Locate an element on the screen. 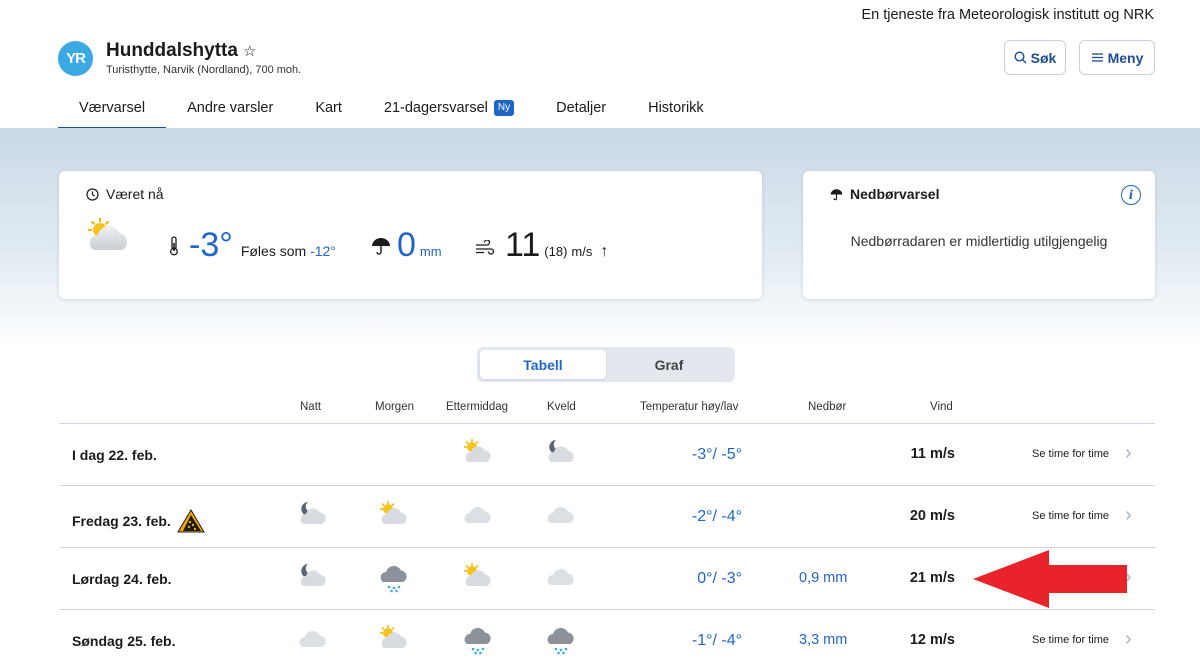 The height and width of the screenshot is (666, 1200). feels-like-value: -12° is located at coordinates (323, 251).